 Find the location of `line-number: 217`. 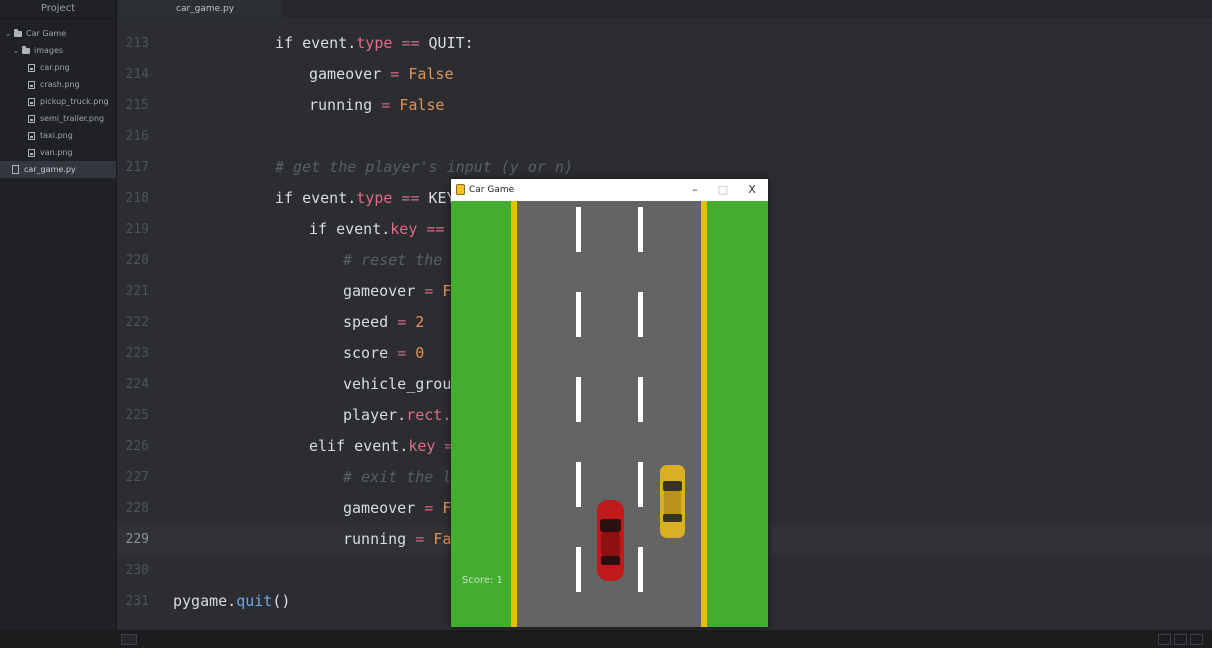

line-number: 217 is located at coordinates (137, 167).